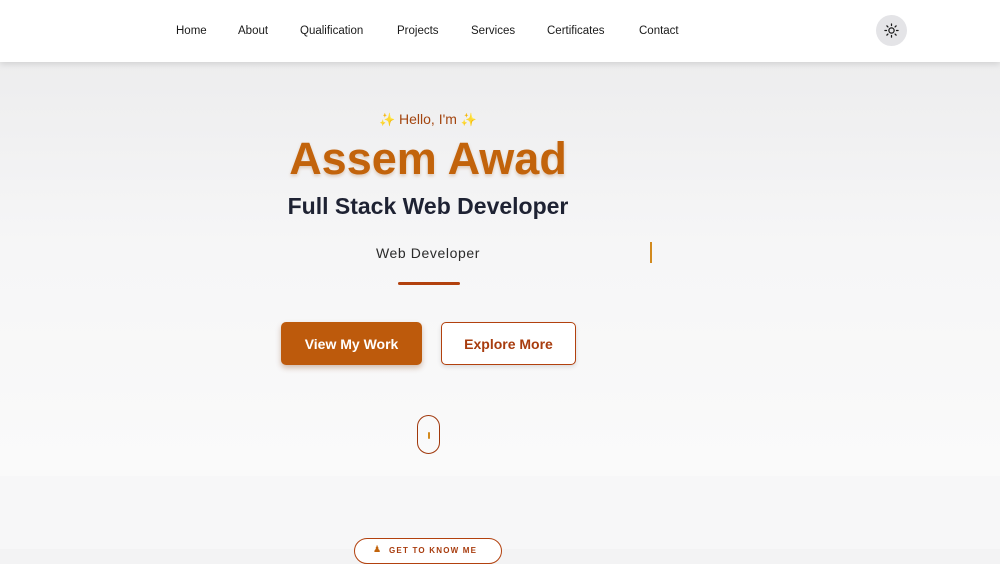 The image size is (1000, 564). I want to click on hero-role: Full Stack Web Developer, so click(428, 206).